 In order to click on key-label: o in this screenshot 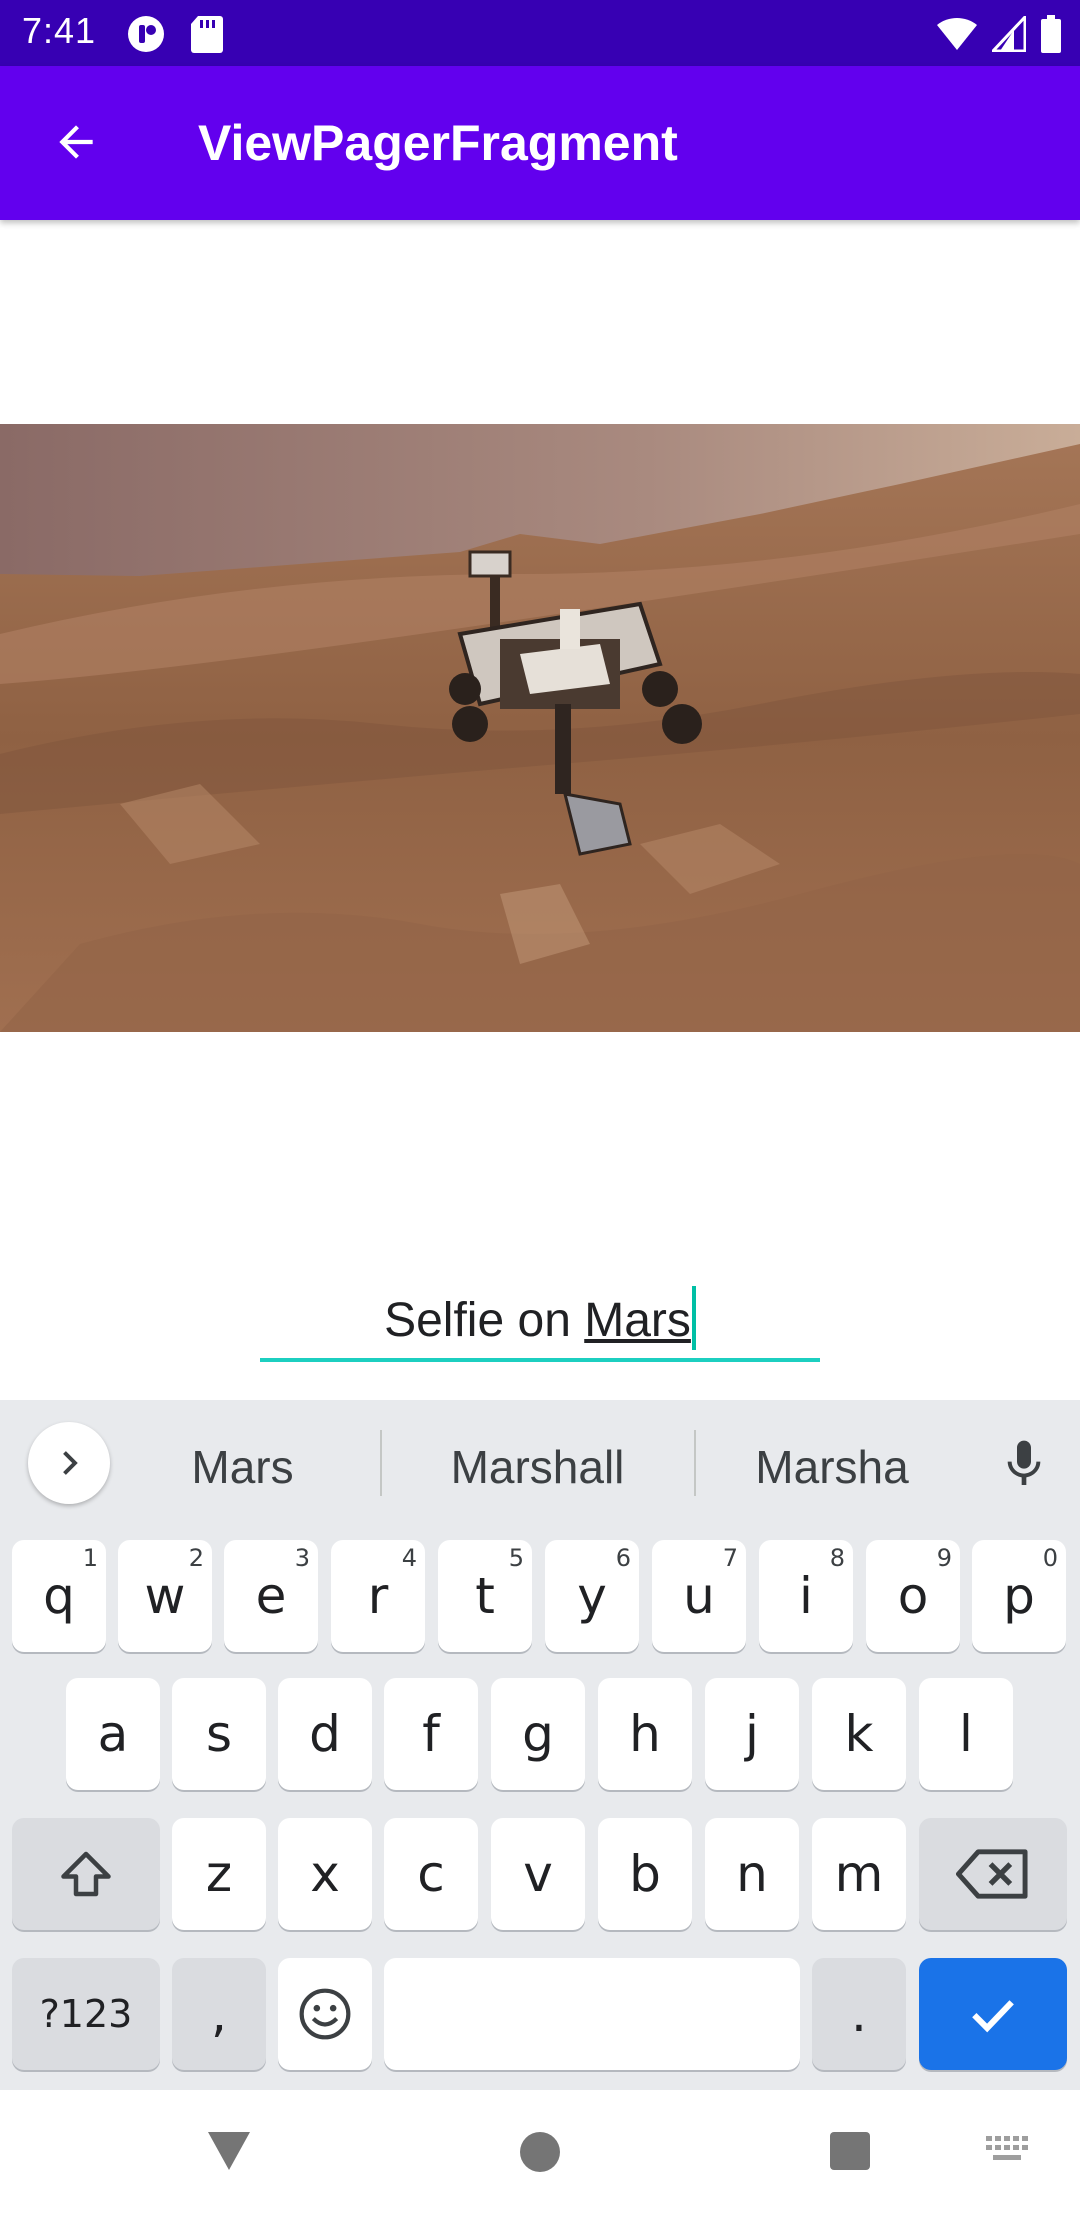, I will do `click(913, 1596)`.